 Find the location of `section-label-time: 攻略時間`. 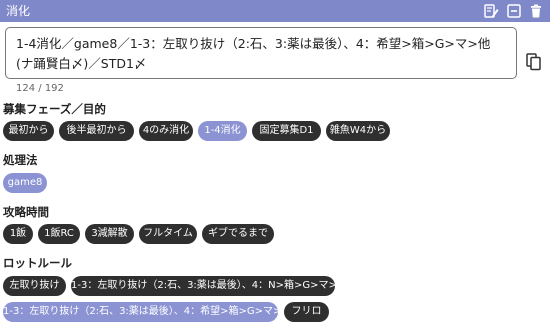

section-label-time: 攻略時間 is located at coordinates (26, 212).